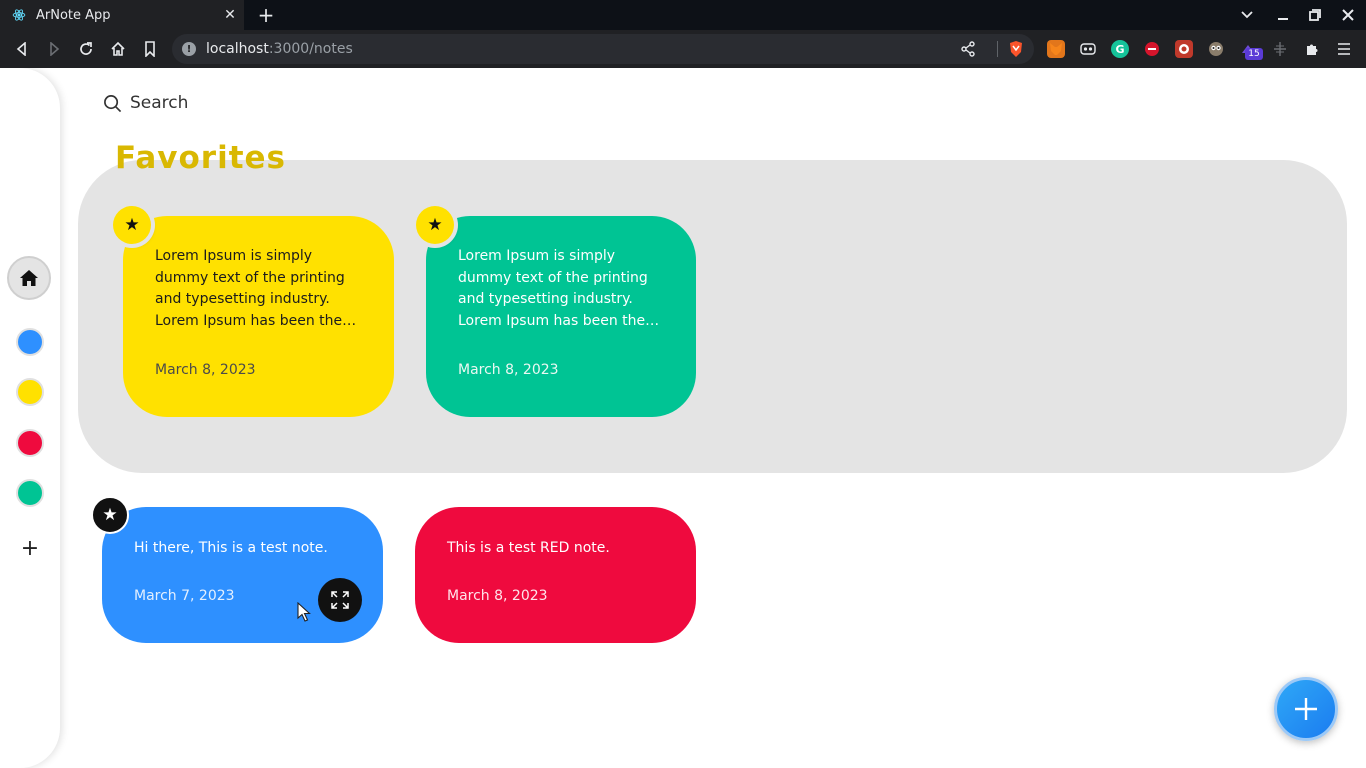  What do you see at coordinates (184, 596) in the screenshot?
I see `note-date: March 7, 2023` at bounding box center [184, 596].